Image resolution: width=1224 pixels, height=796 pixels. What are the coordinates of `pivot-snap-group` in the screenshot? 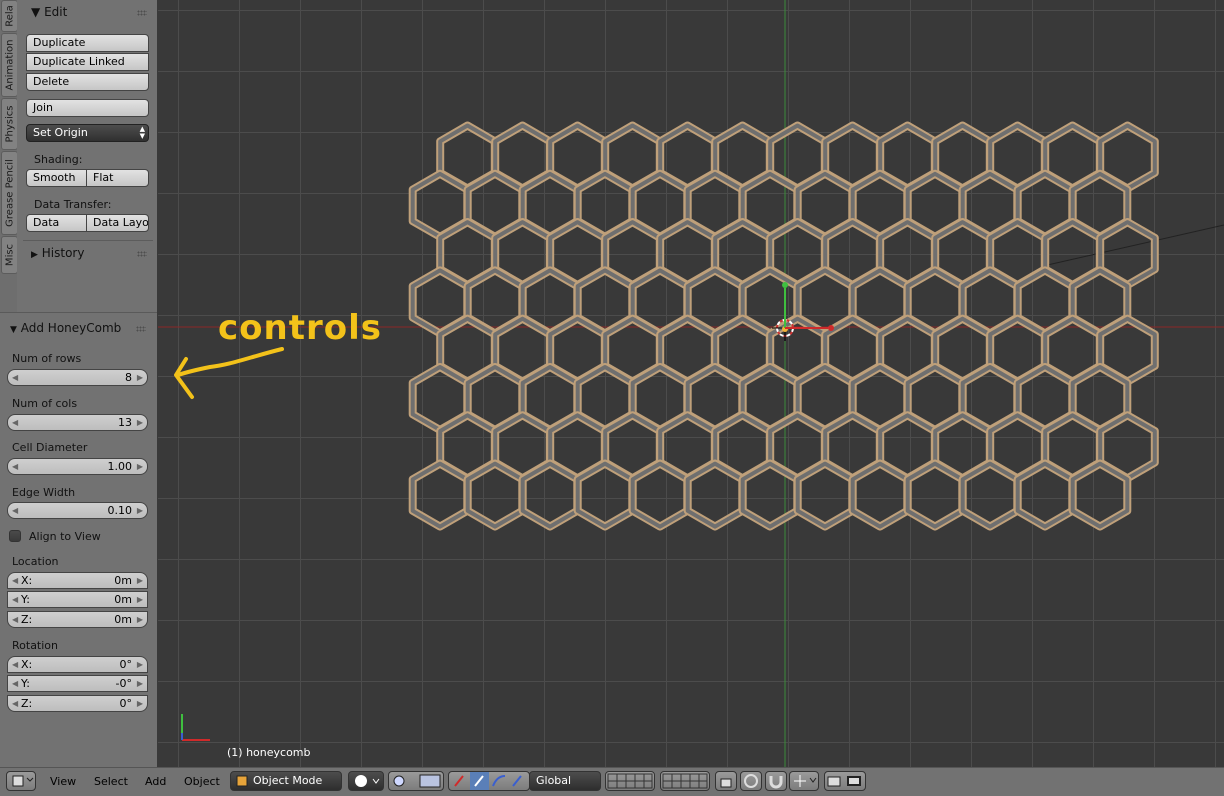 It's located at (416, 781).